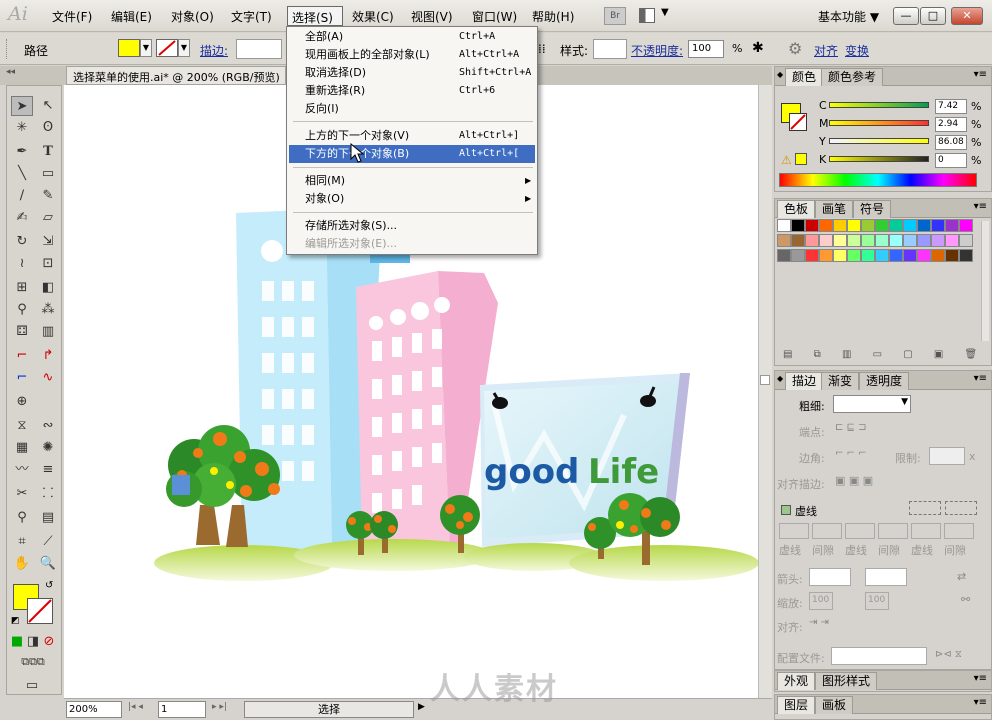  Describe the element at coordinates (412, 181) in the screenshot. I see `menu-item-same: 相同(M) ▶` at that location.